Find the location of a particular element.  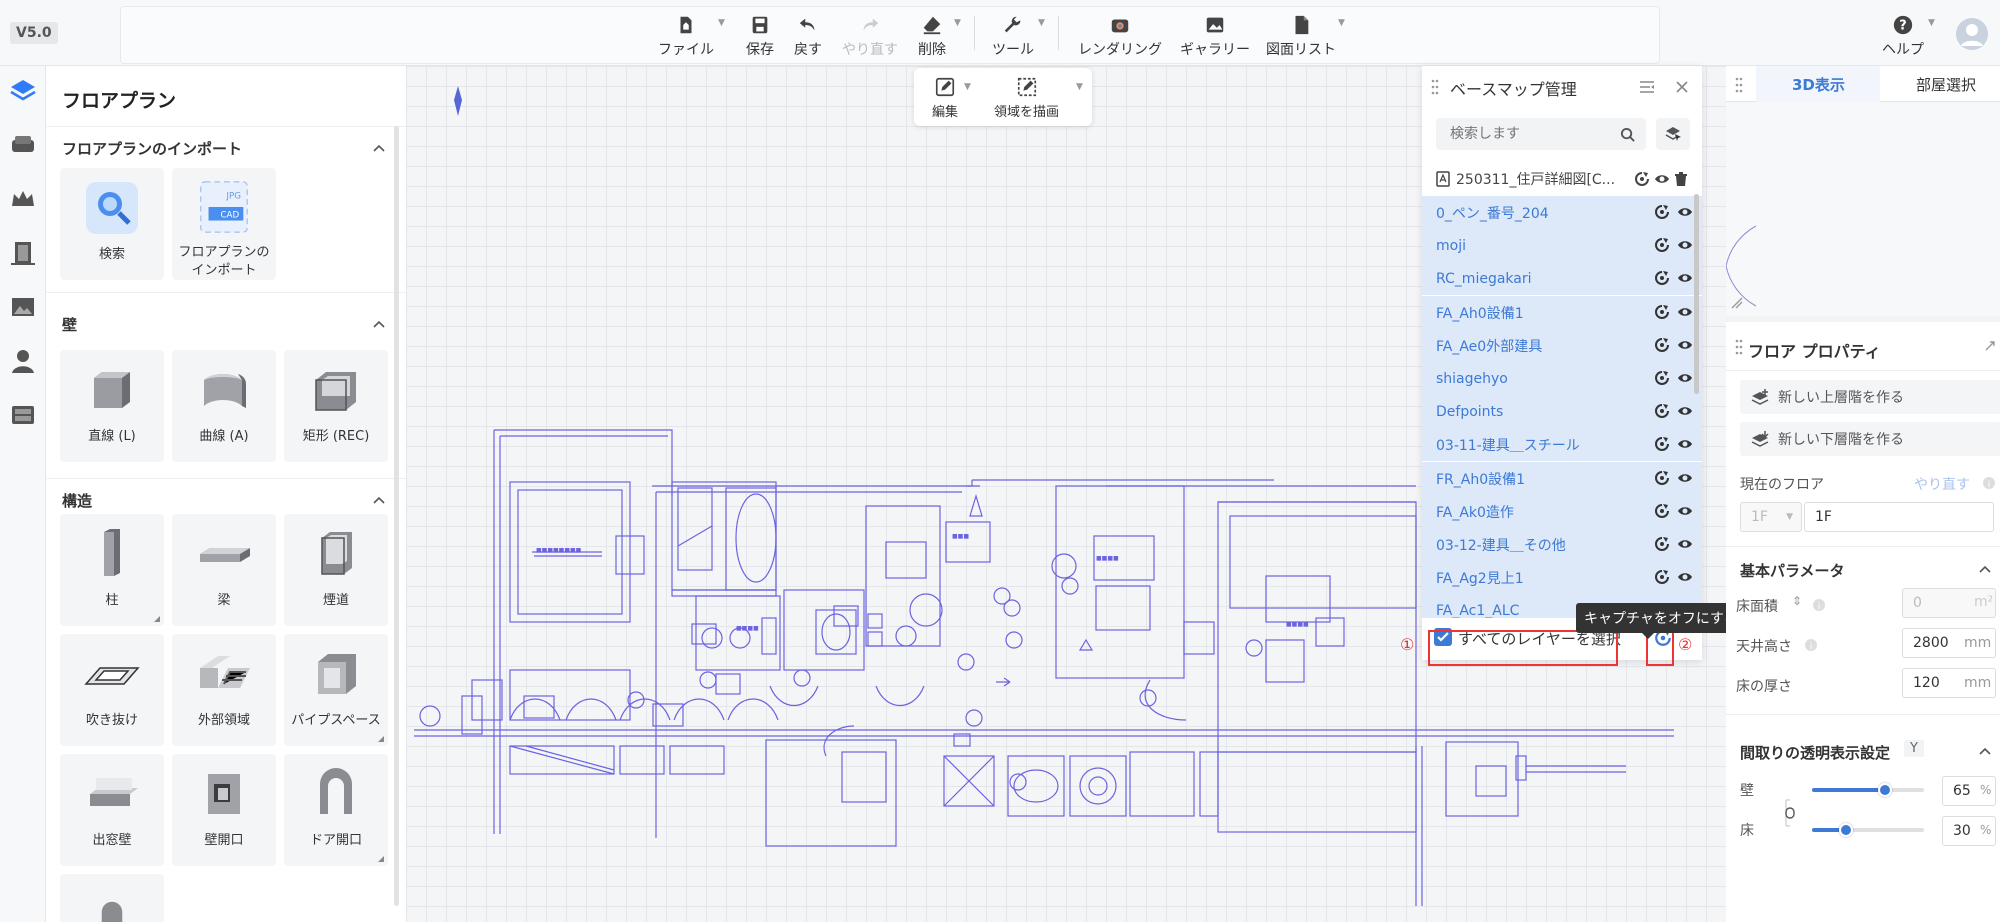

atrium-tile: 吹き抜け is located at coordinates (112, 690).